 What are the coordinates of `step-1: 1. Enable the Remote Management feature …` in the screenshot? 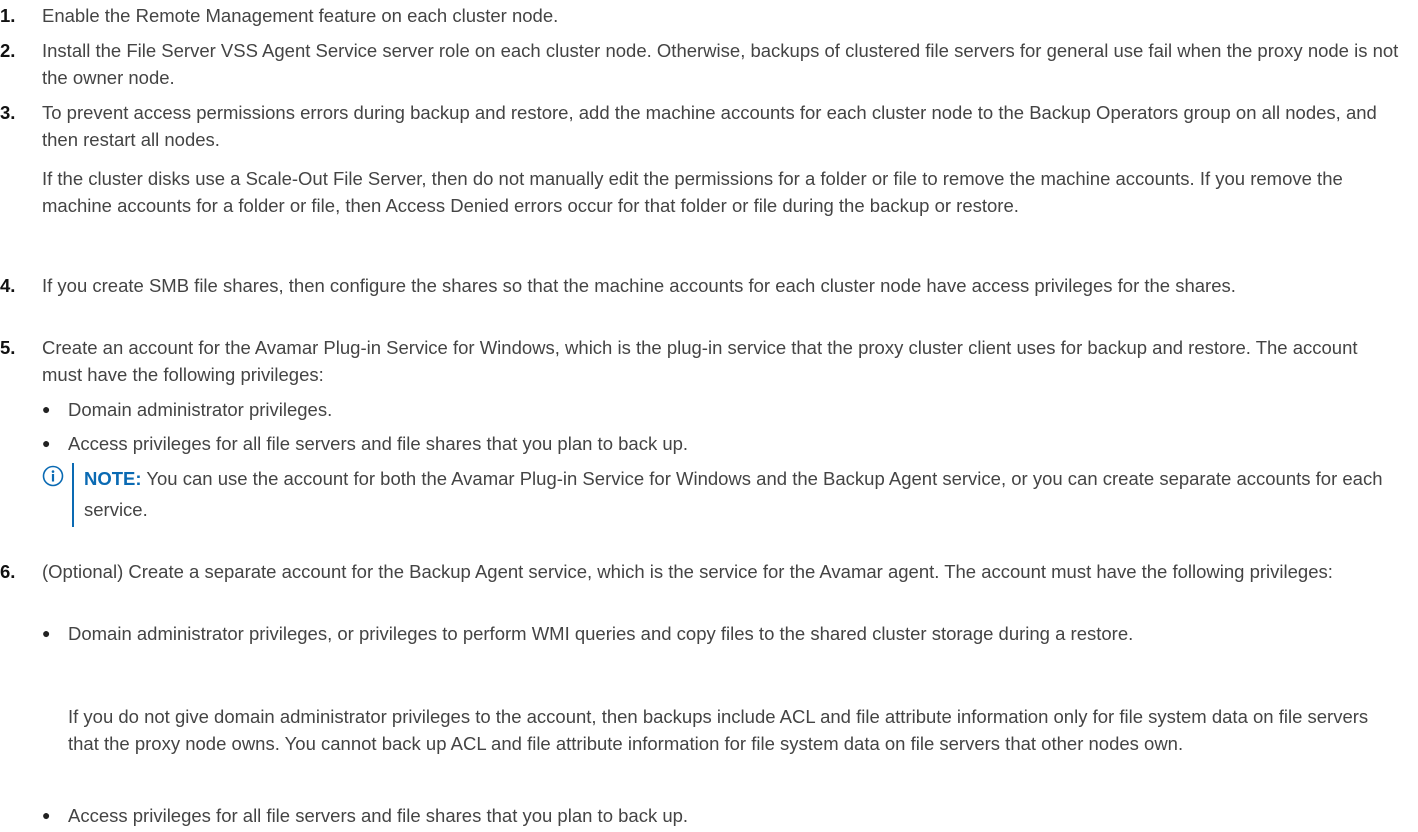 It's located at (700, 15).